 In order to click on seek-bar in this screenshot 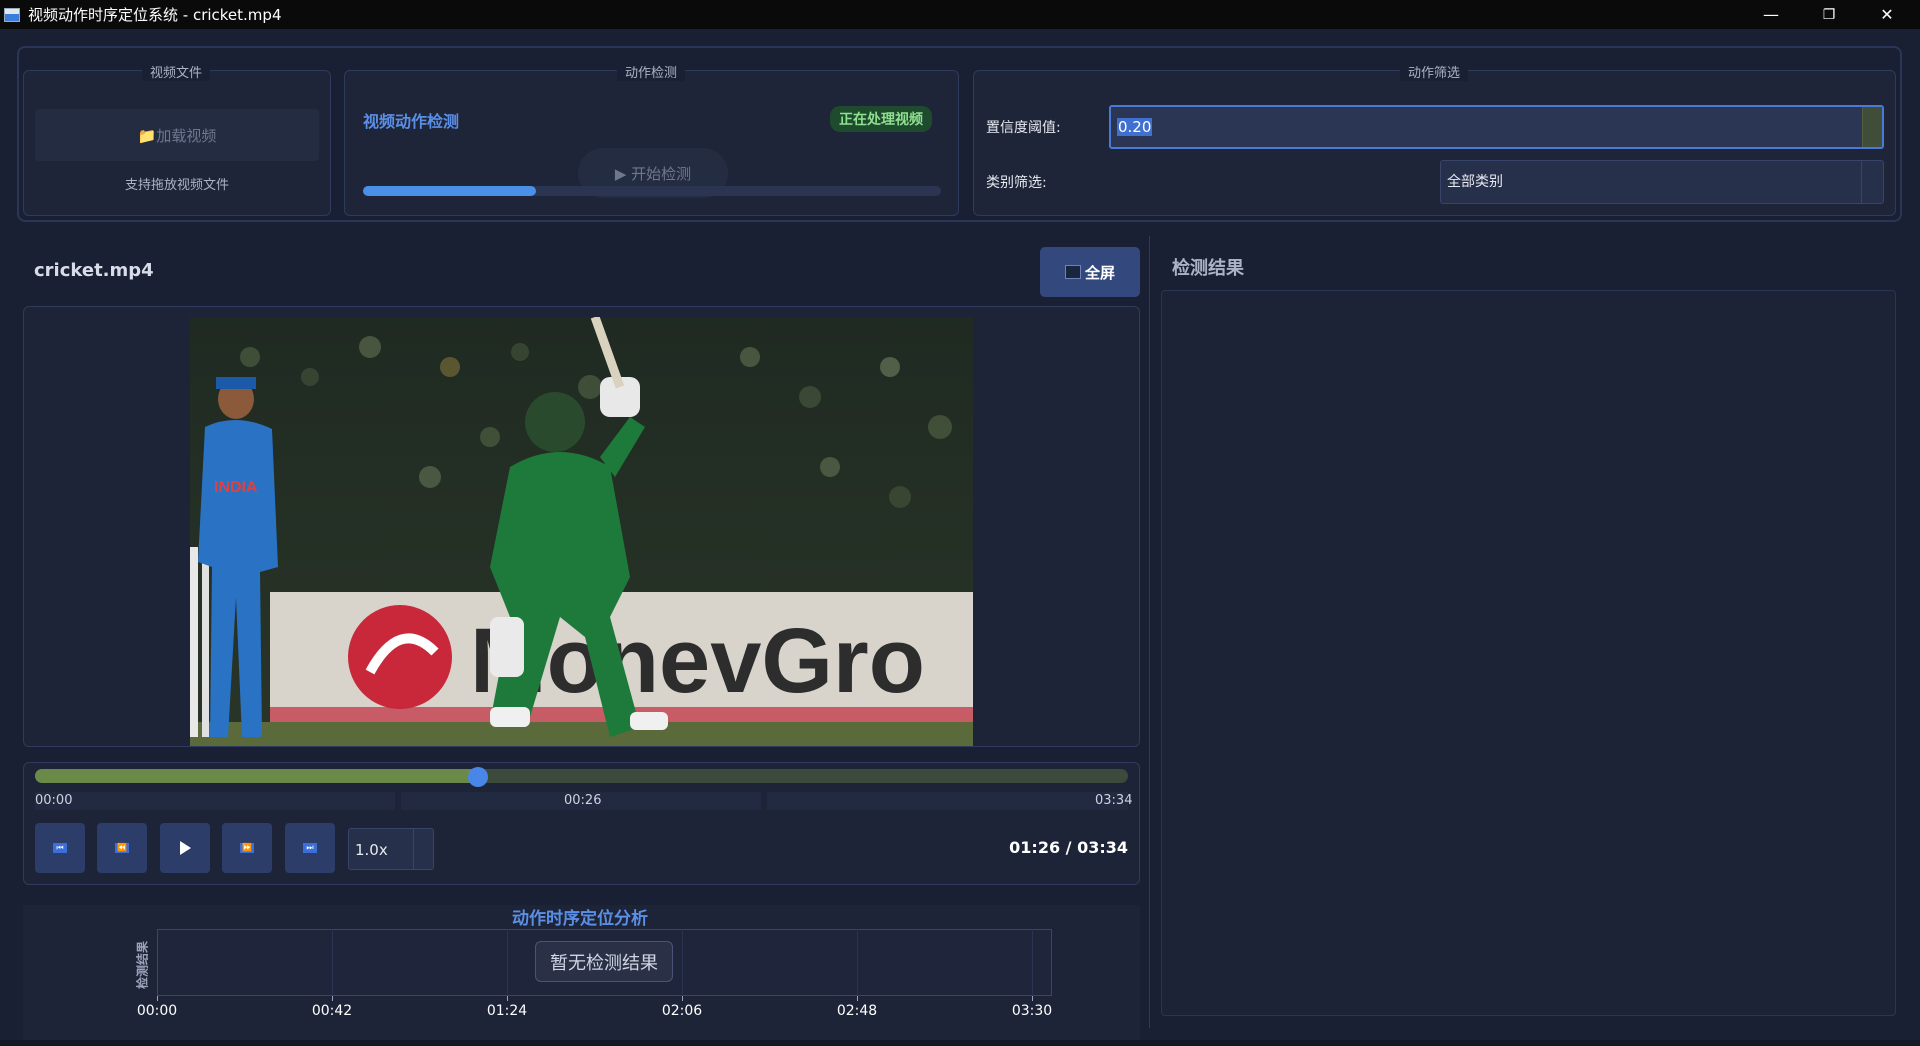, I will do `click(581, 776)`.